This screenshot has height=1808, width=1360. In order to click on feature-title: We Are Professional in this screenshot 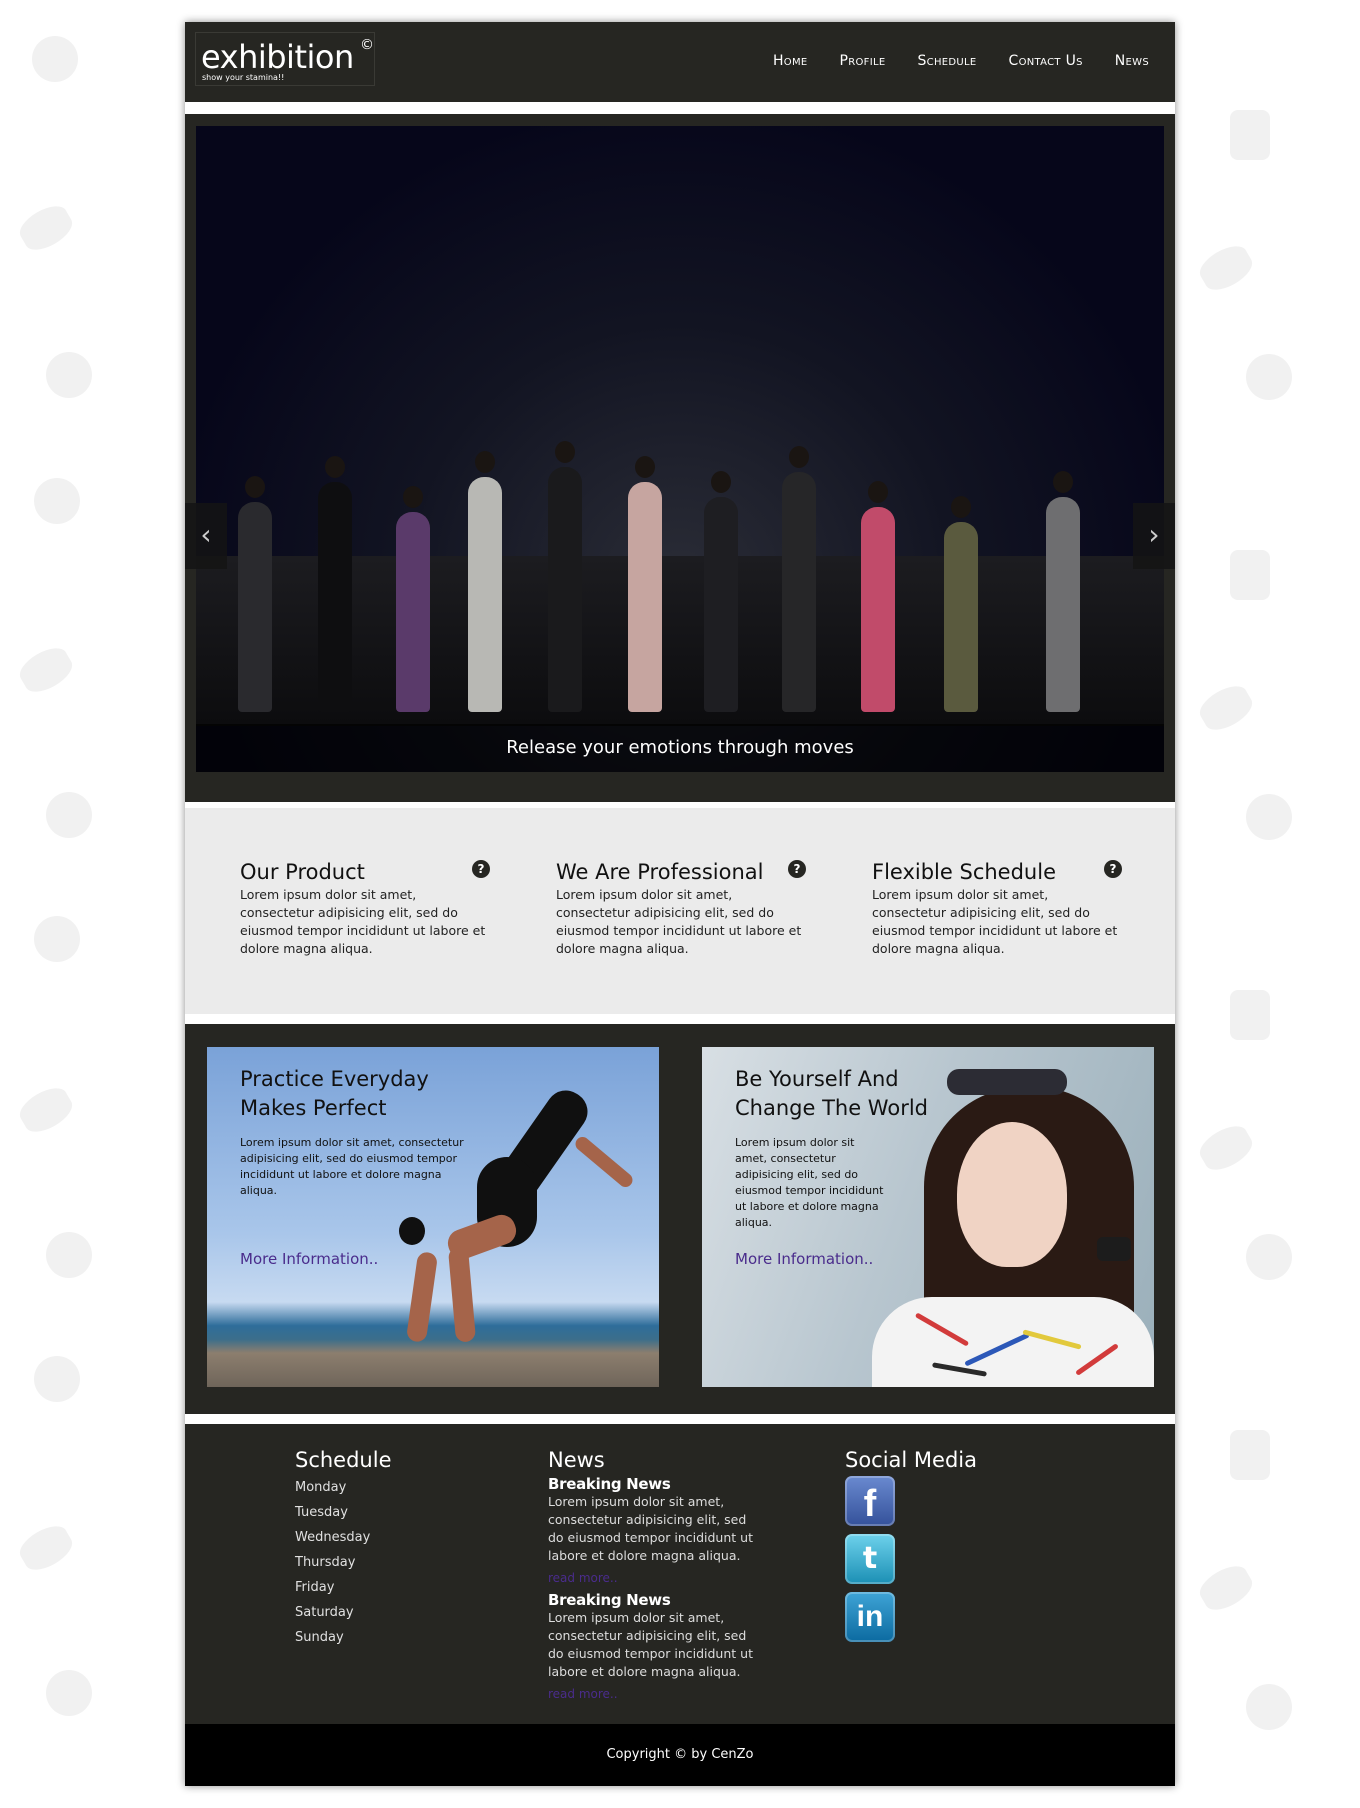, I will do `click(660, 872)`.